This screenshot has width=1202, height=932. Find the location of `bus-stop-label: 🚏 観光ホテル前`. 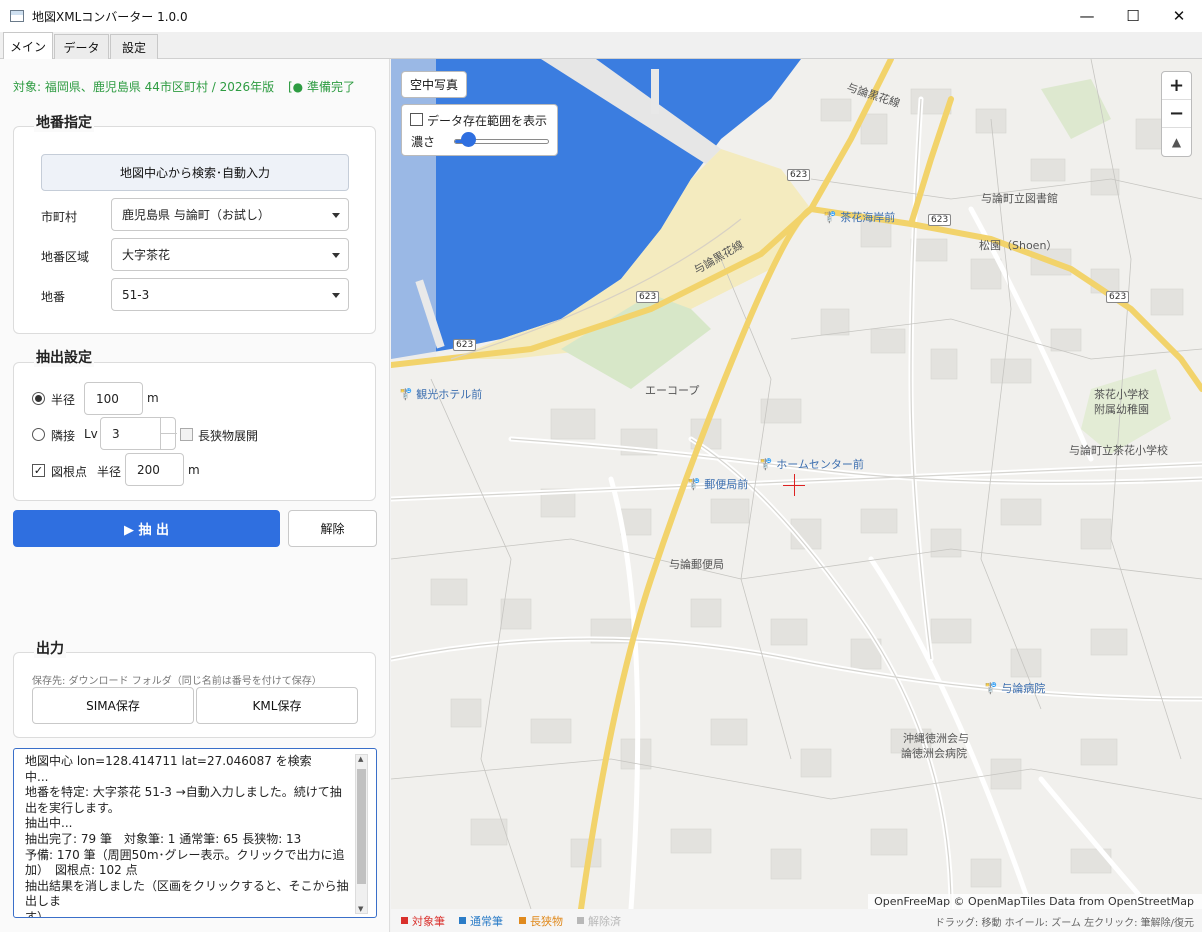

bus-stop-label: 🚏 観光ホテル前 is located at coordinates (441, 394).